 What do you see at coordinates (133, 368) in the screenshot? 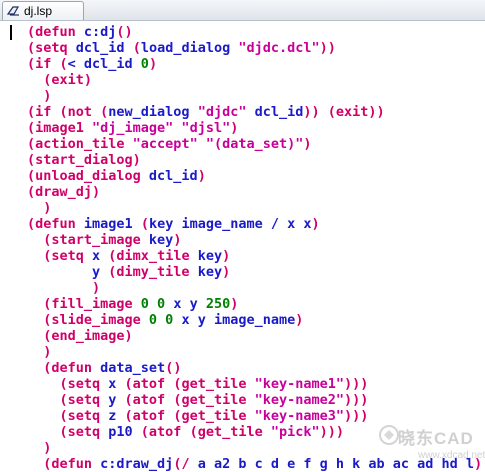
I see `code-token: data_set` at bounding box center [133, 368].